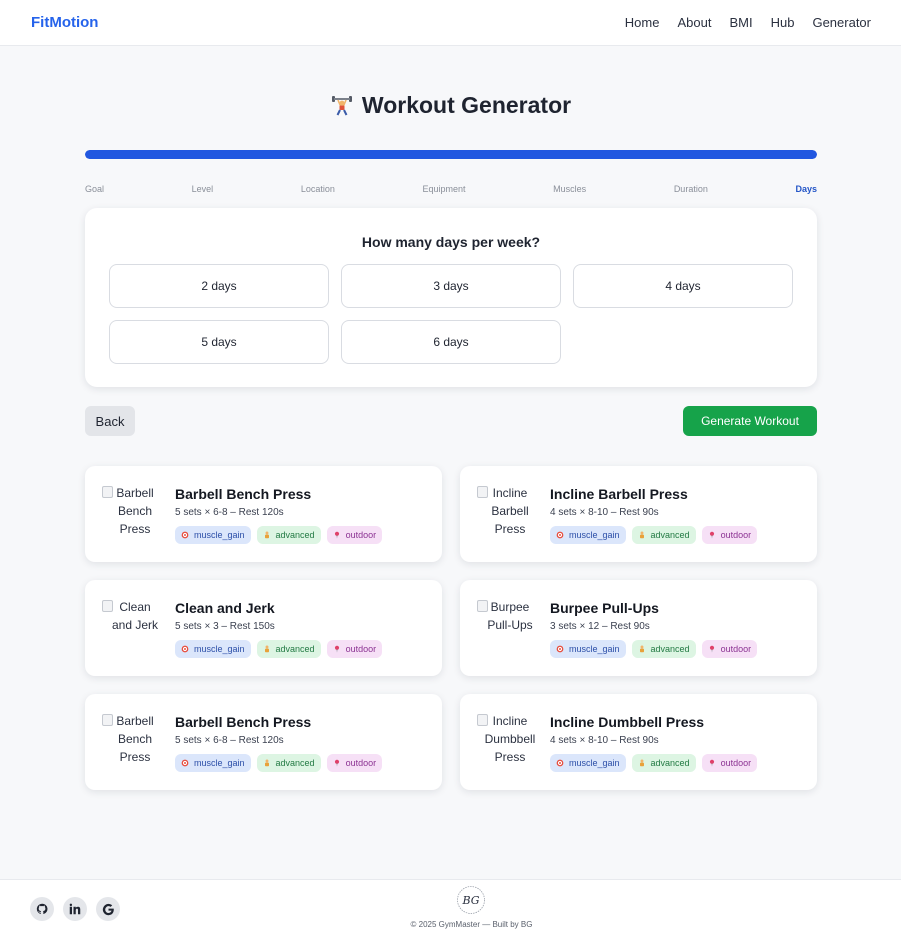  I want to click on option-4-days: 4 days, so click(683, 286).